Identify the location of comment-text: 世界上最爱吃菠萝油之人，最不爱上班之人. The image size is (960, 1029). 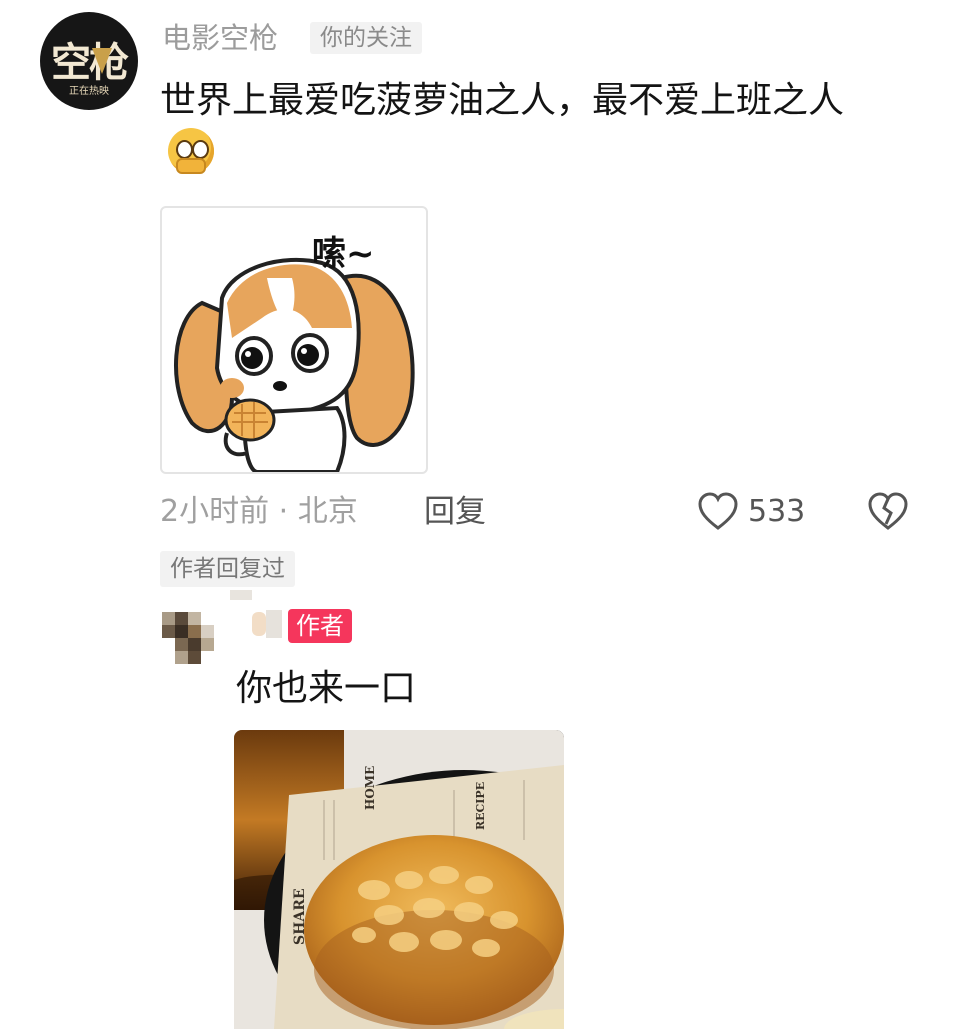
(502, 100).